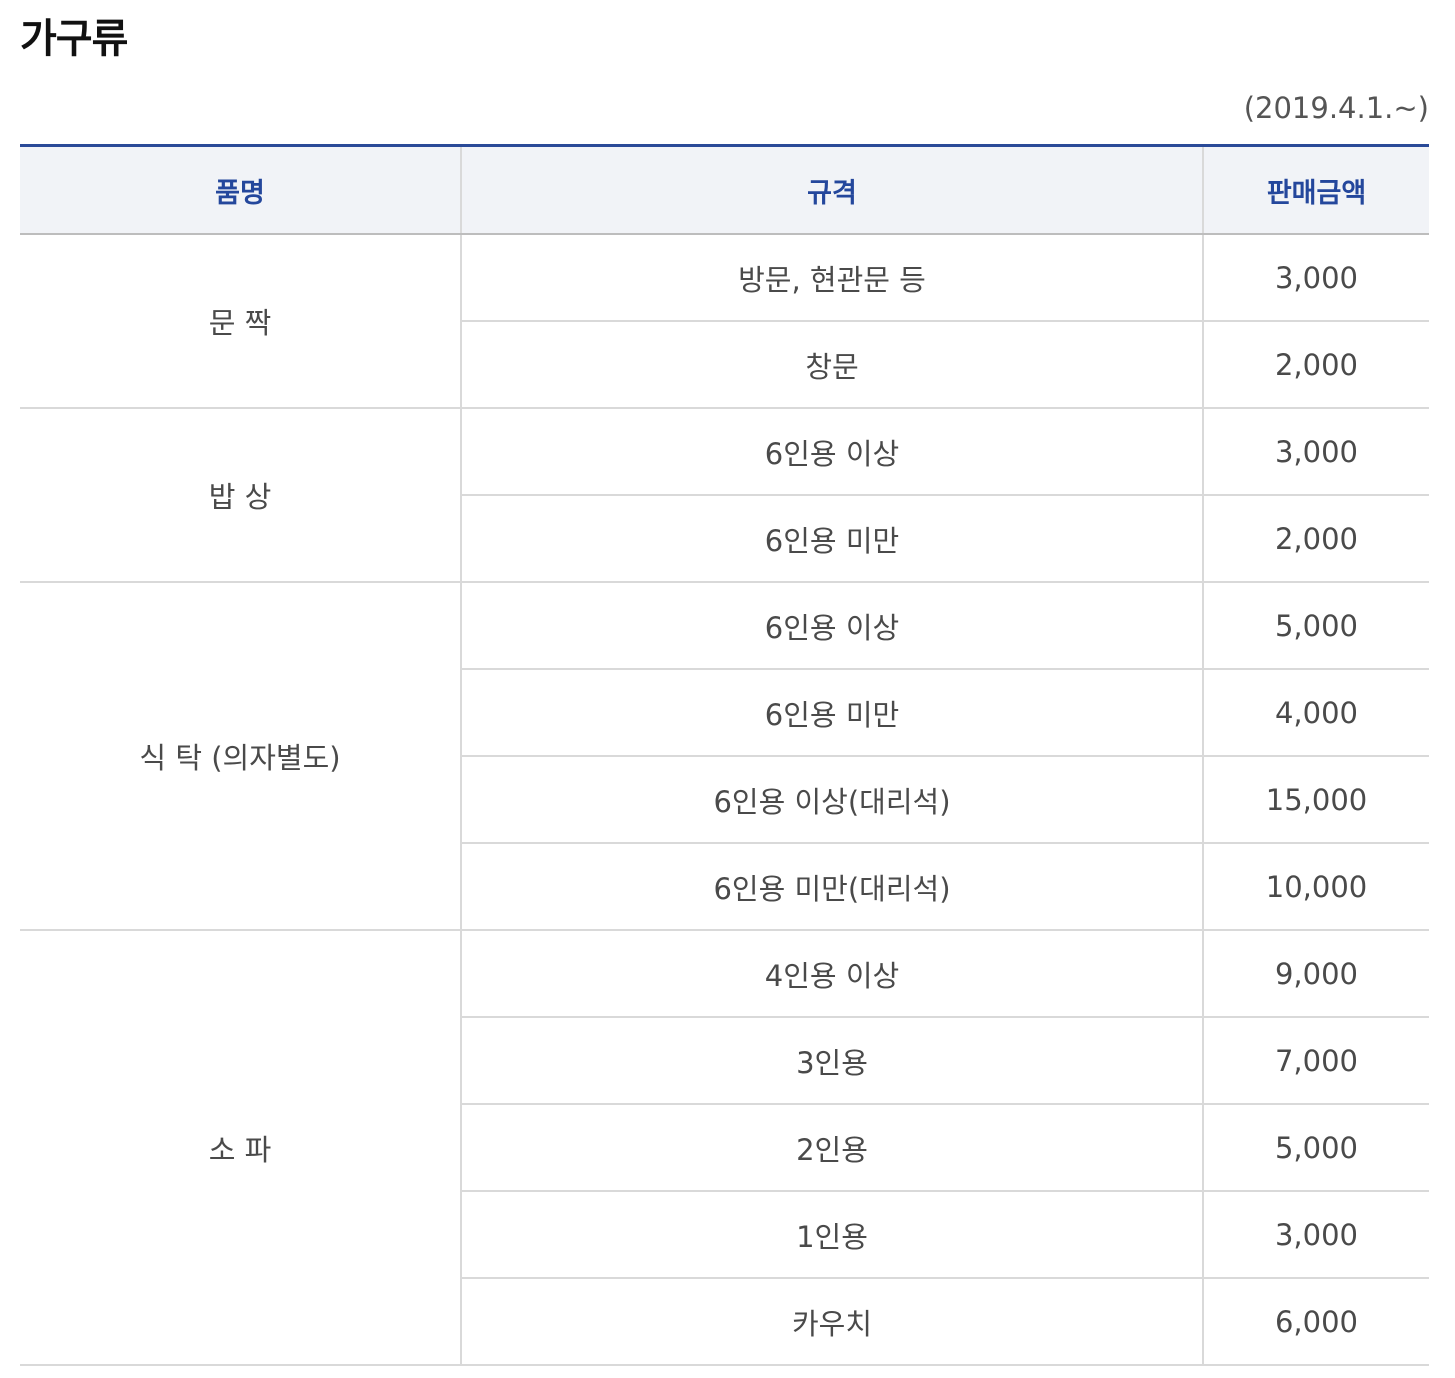 The width and height of the screenshot is (1455, 1378). I want to click on header-item-name: 품명, so click(240, 190).